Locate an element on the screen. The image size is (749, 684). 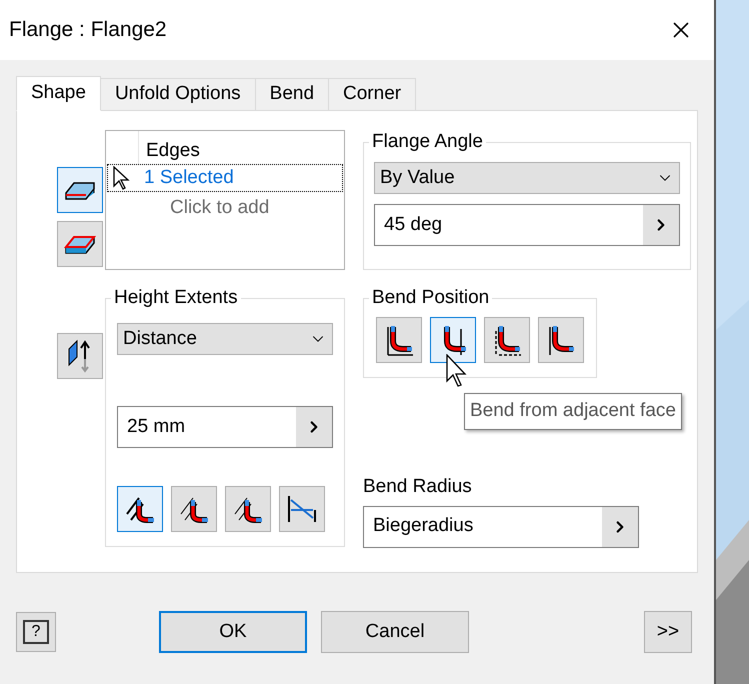
group-label: Height Extents is located at coordinates (176, 298).